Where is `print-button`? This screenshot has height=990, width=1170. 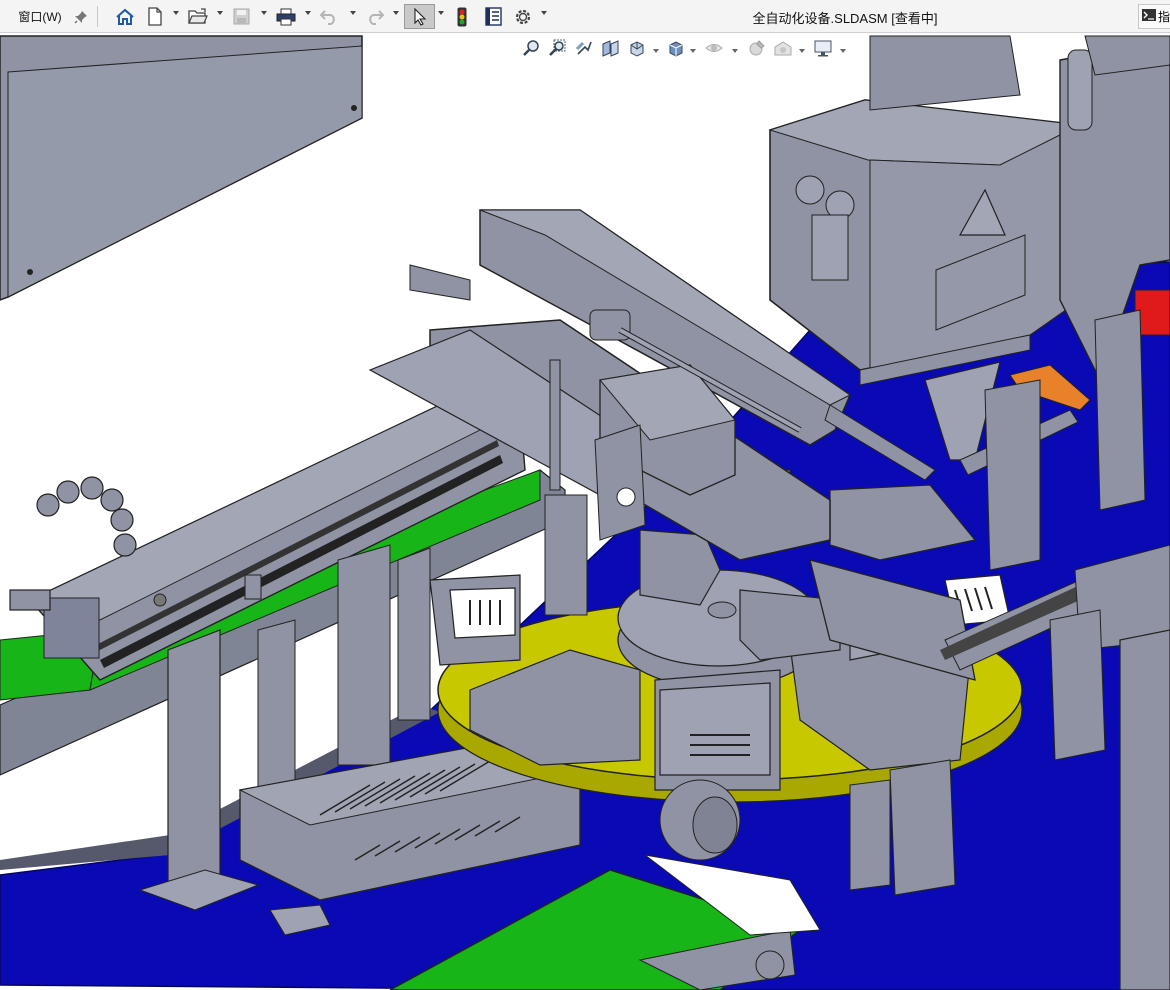 print-button is located at coordinates (286, 16).